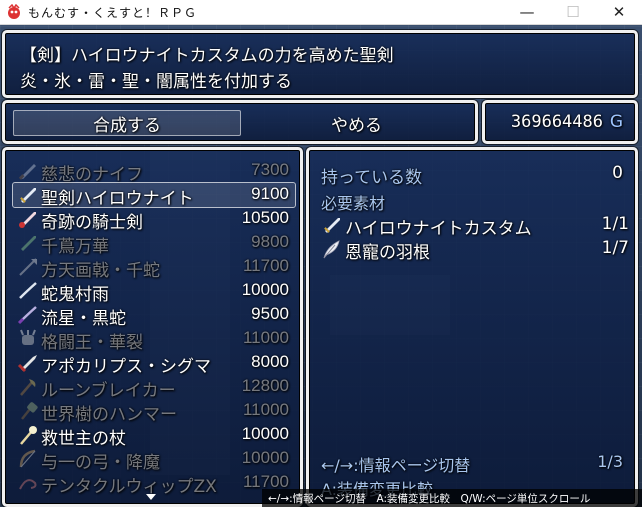 The width and height of the screenshot is (642, 507). I want to click on close-button: ✕, so click(619, 12).